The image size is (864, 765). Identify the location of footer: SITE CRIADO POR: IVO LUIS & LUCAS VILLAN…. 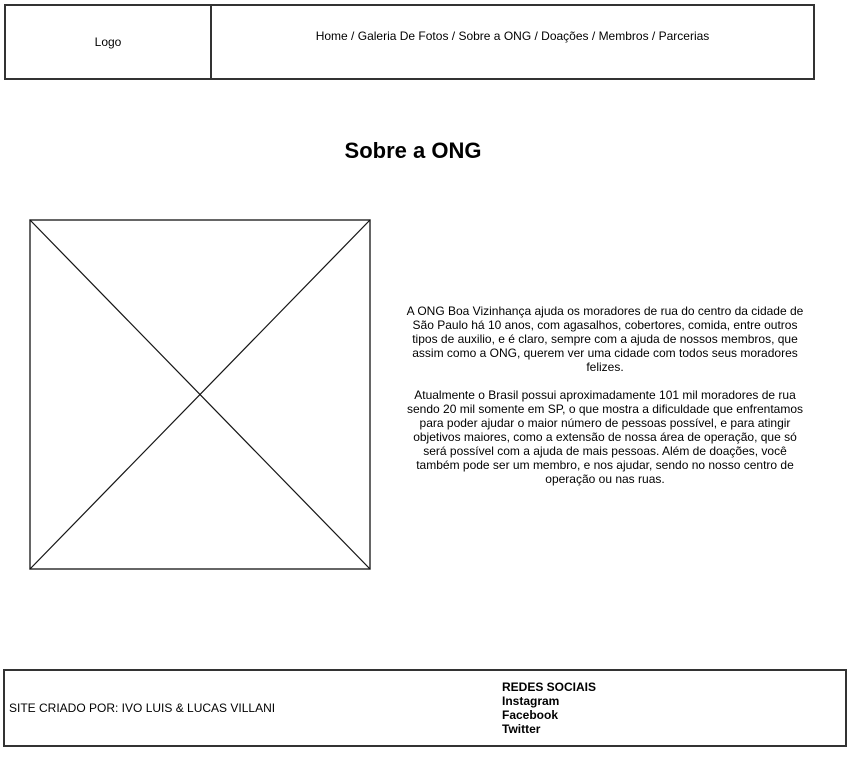
(425, 708).